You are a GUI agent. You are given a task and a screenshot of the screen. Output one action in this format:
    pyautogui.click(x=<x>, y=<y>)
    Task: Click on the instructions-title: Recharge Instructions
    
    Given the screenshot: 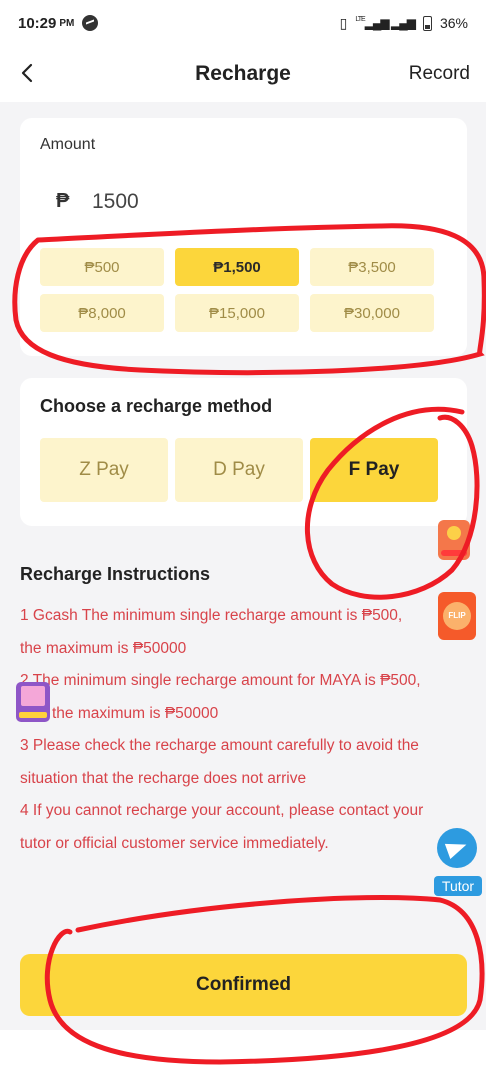 What is the action you would take?
    pyautogui.click(x=115, y=574)
    